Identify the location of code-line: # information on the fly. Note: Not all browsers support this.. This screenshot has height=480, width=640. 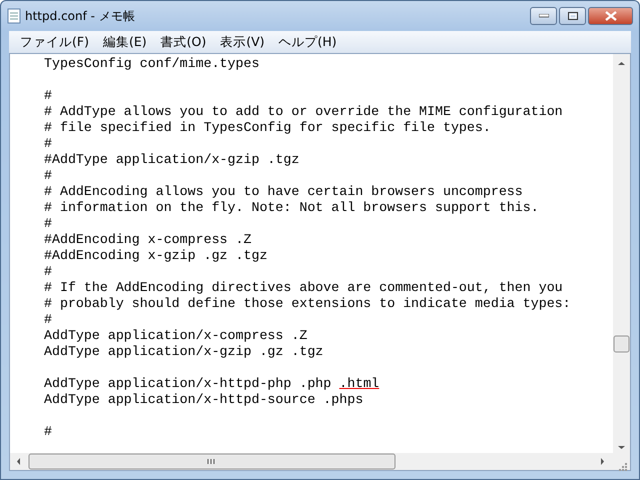
(292, 208).